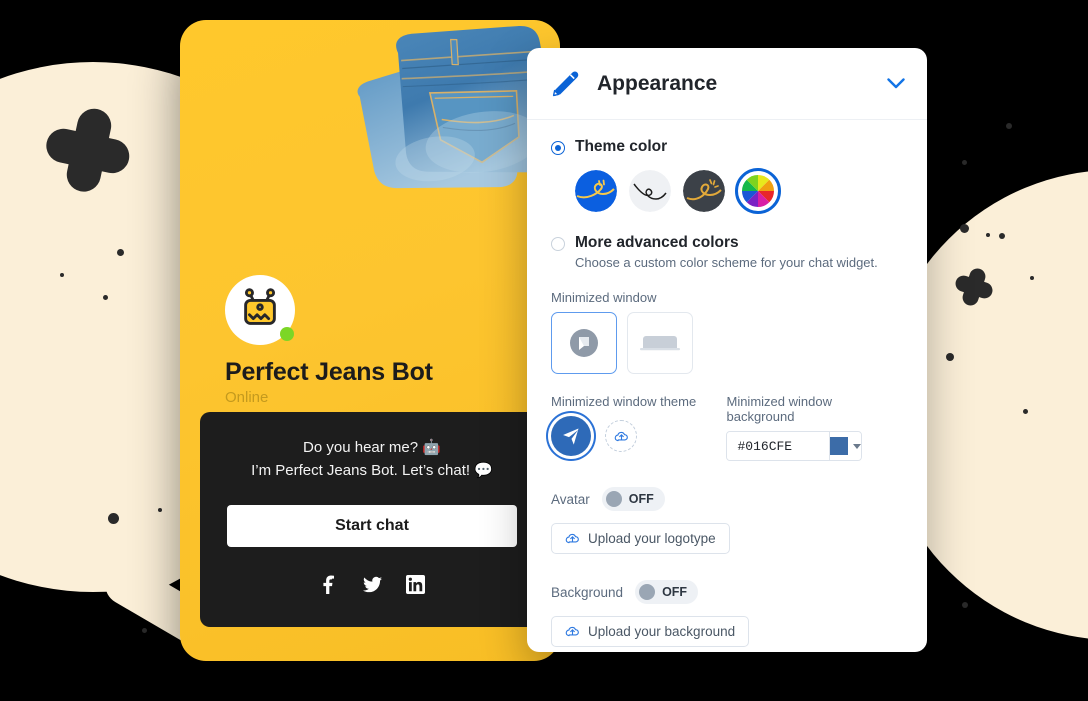 Image resolution: width=1088 pixels, height=701 pixels. I want to click on avatar-toggle: OFF, so click(633, 499).